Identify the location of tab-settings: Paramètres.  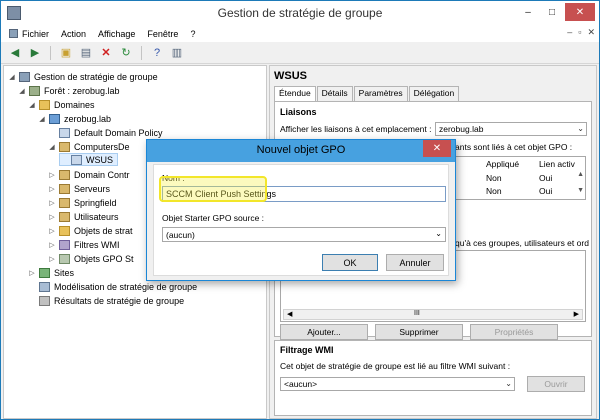
(380, 93).